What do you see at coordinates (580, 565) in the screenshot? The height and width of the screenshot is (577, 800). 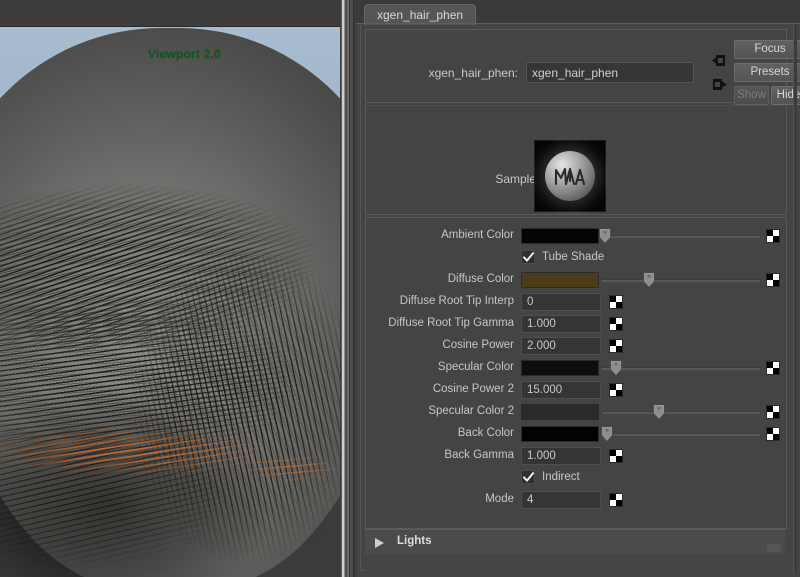 I see `editor-bottom-fill` at bounding box center [580, 565].